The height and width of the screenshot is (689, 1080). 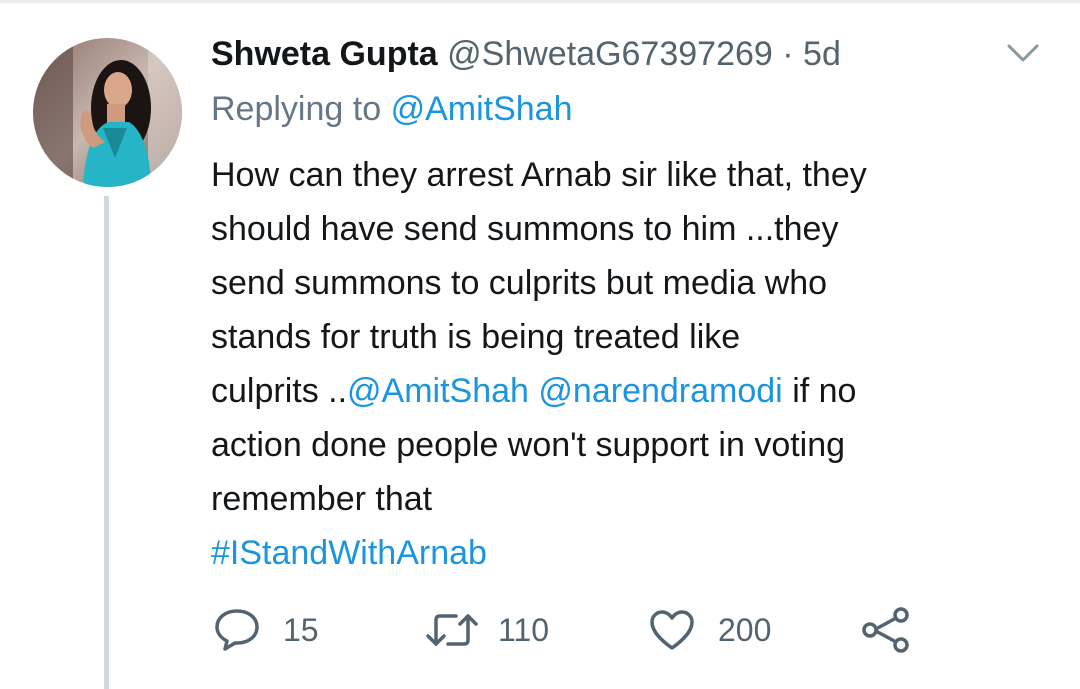 I want to click on share-button, so click(x=886, y=630).